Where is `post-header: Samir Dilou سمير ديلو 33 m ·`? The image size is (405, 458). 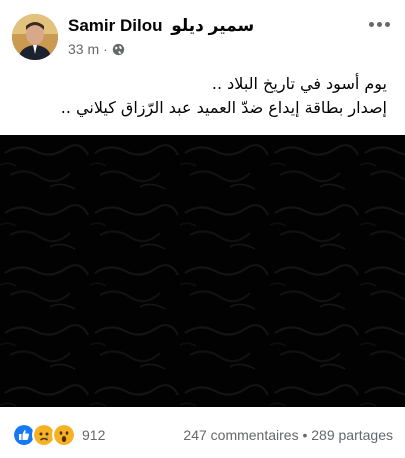
post-header: Samir Dilou سمير ديلو 33 m · is located at coordinates (202, 31).